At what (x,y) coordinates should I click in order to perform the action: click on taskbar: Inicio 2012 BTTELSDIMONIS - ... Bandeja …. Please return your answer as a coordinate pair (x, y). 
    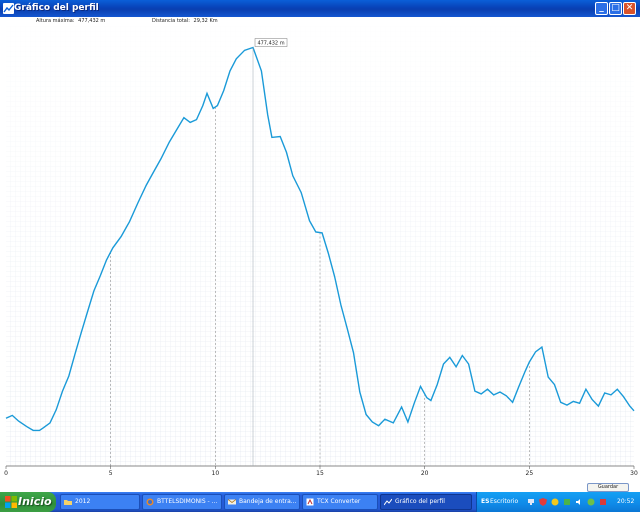
    Looking at the image, I should click on (320, 502).